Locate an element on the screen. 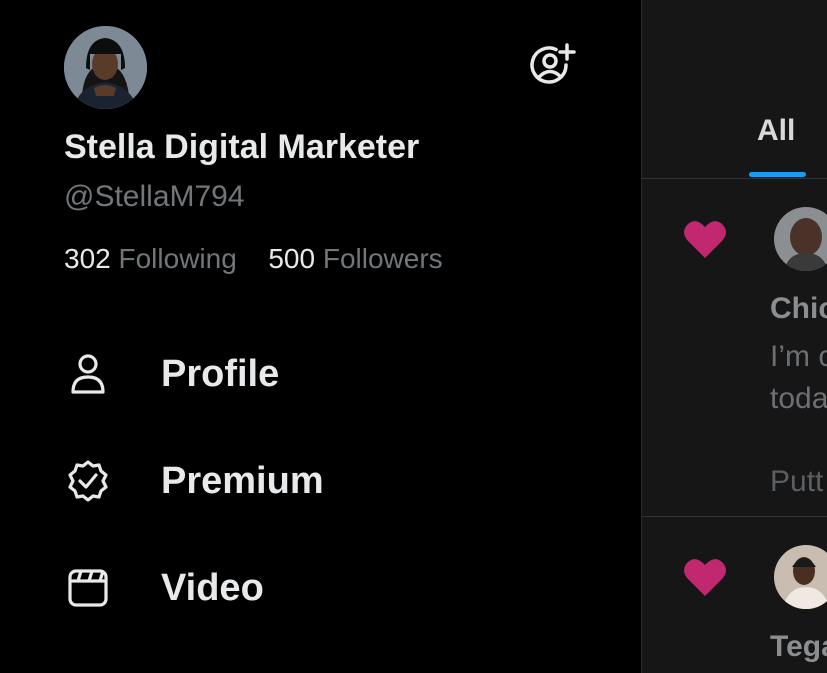  video-clapper-icon is located at coordinates (88, 588).